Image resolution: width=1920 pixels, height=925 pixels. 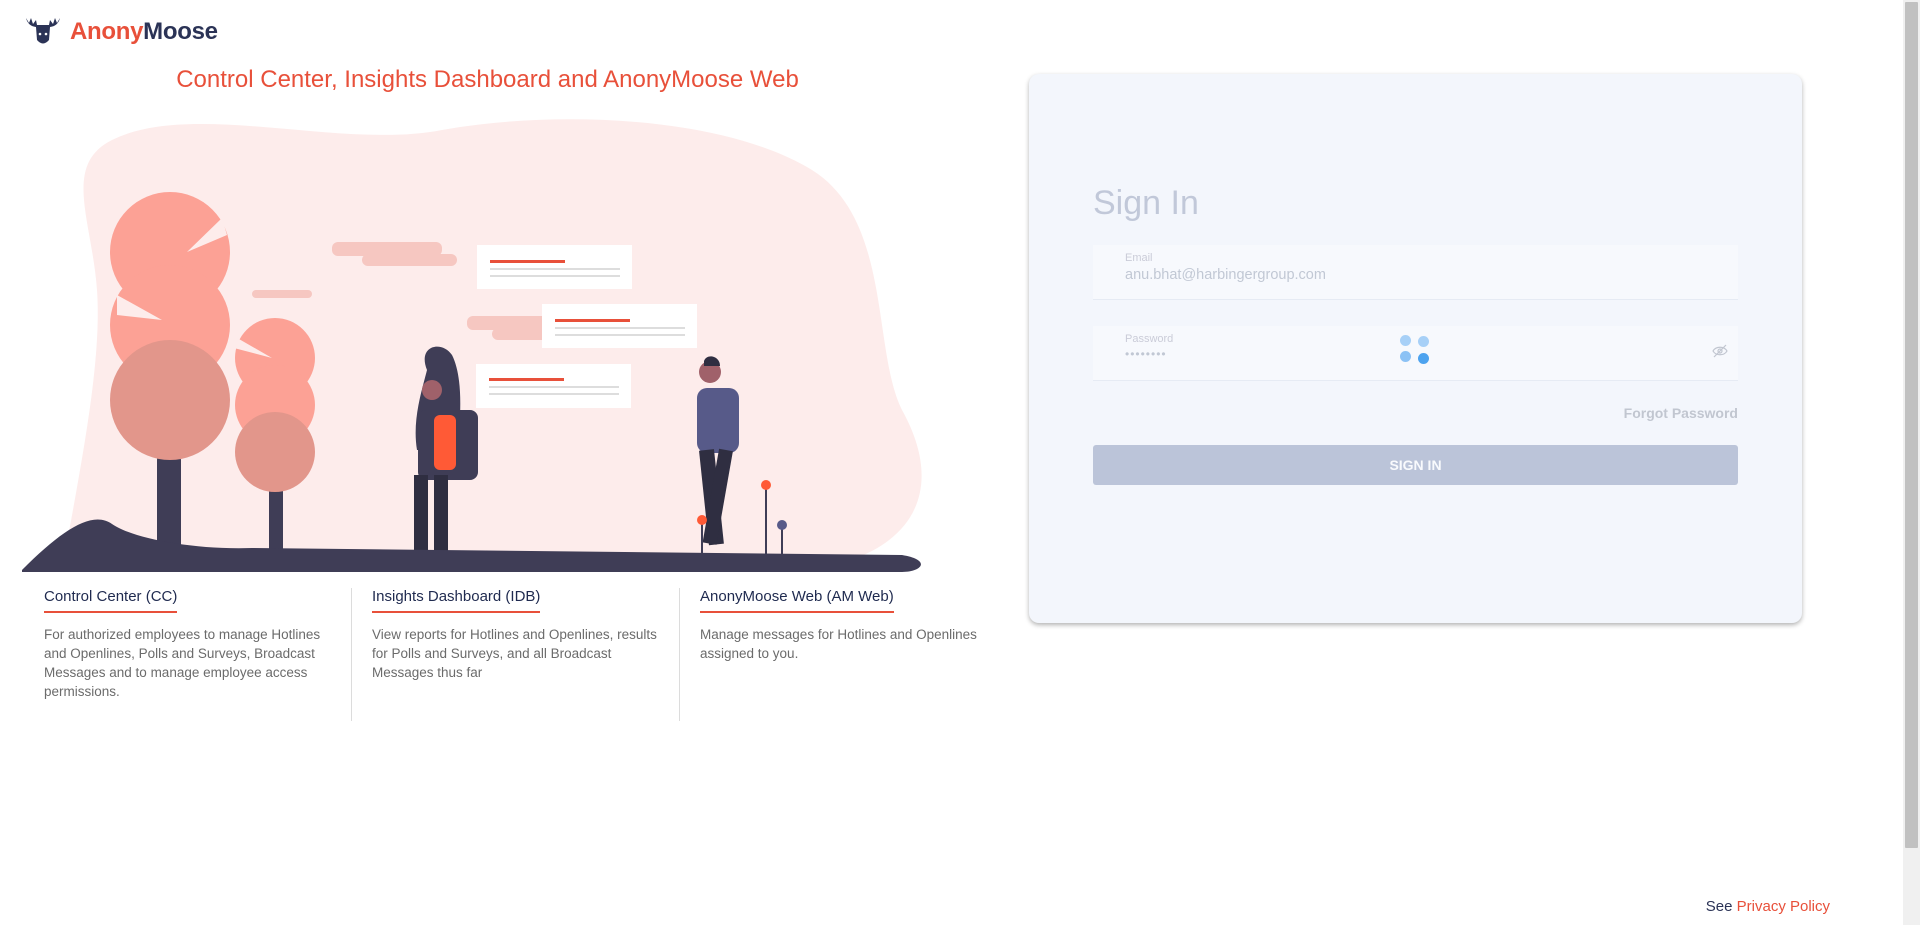 I want to click on password-input: ••••••••, so click(x=1146, y=354).